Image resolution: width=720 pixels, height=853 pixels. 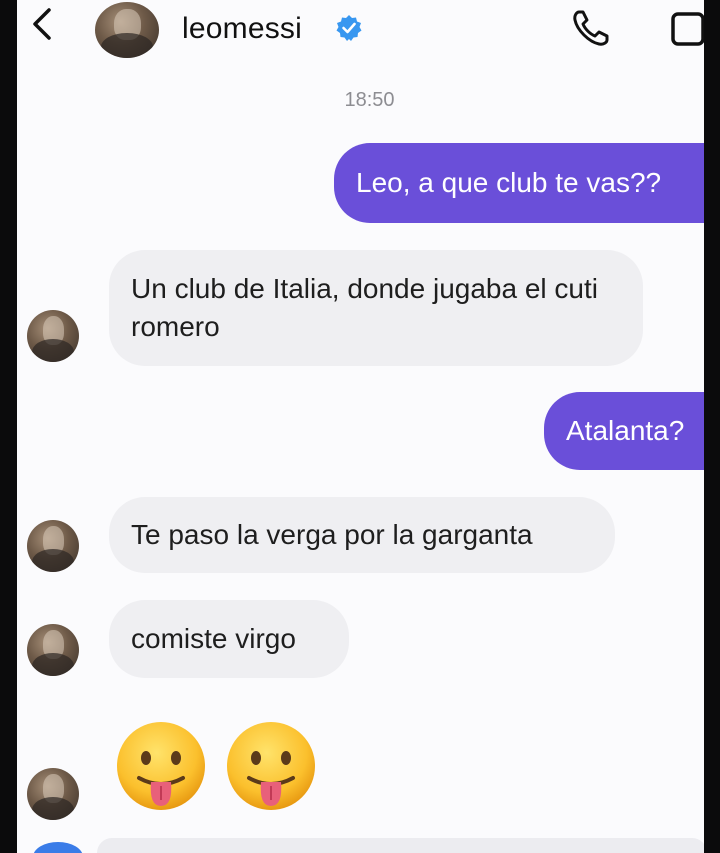 What do you see at coordinates (349, 28) in the screenshot?
I see `verified-badge-icon` at bounding box center [349, 28].